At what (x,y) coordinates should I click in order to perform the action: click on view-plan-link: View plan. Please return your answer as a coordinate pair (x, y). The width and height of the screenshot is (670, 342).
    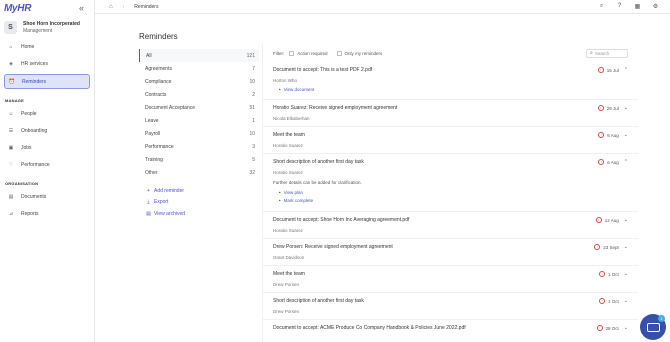
    Looking at the image, I should click on (458, 192).